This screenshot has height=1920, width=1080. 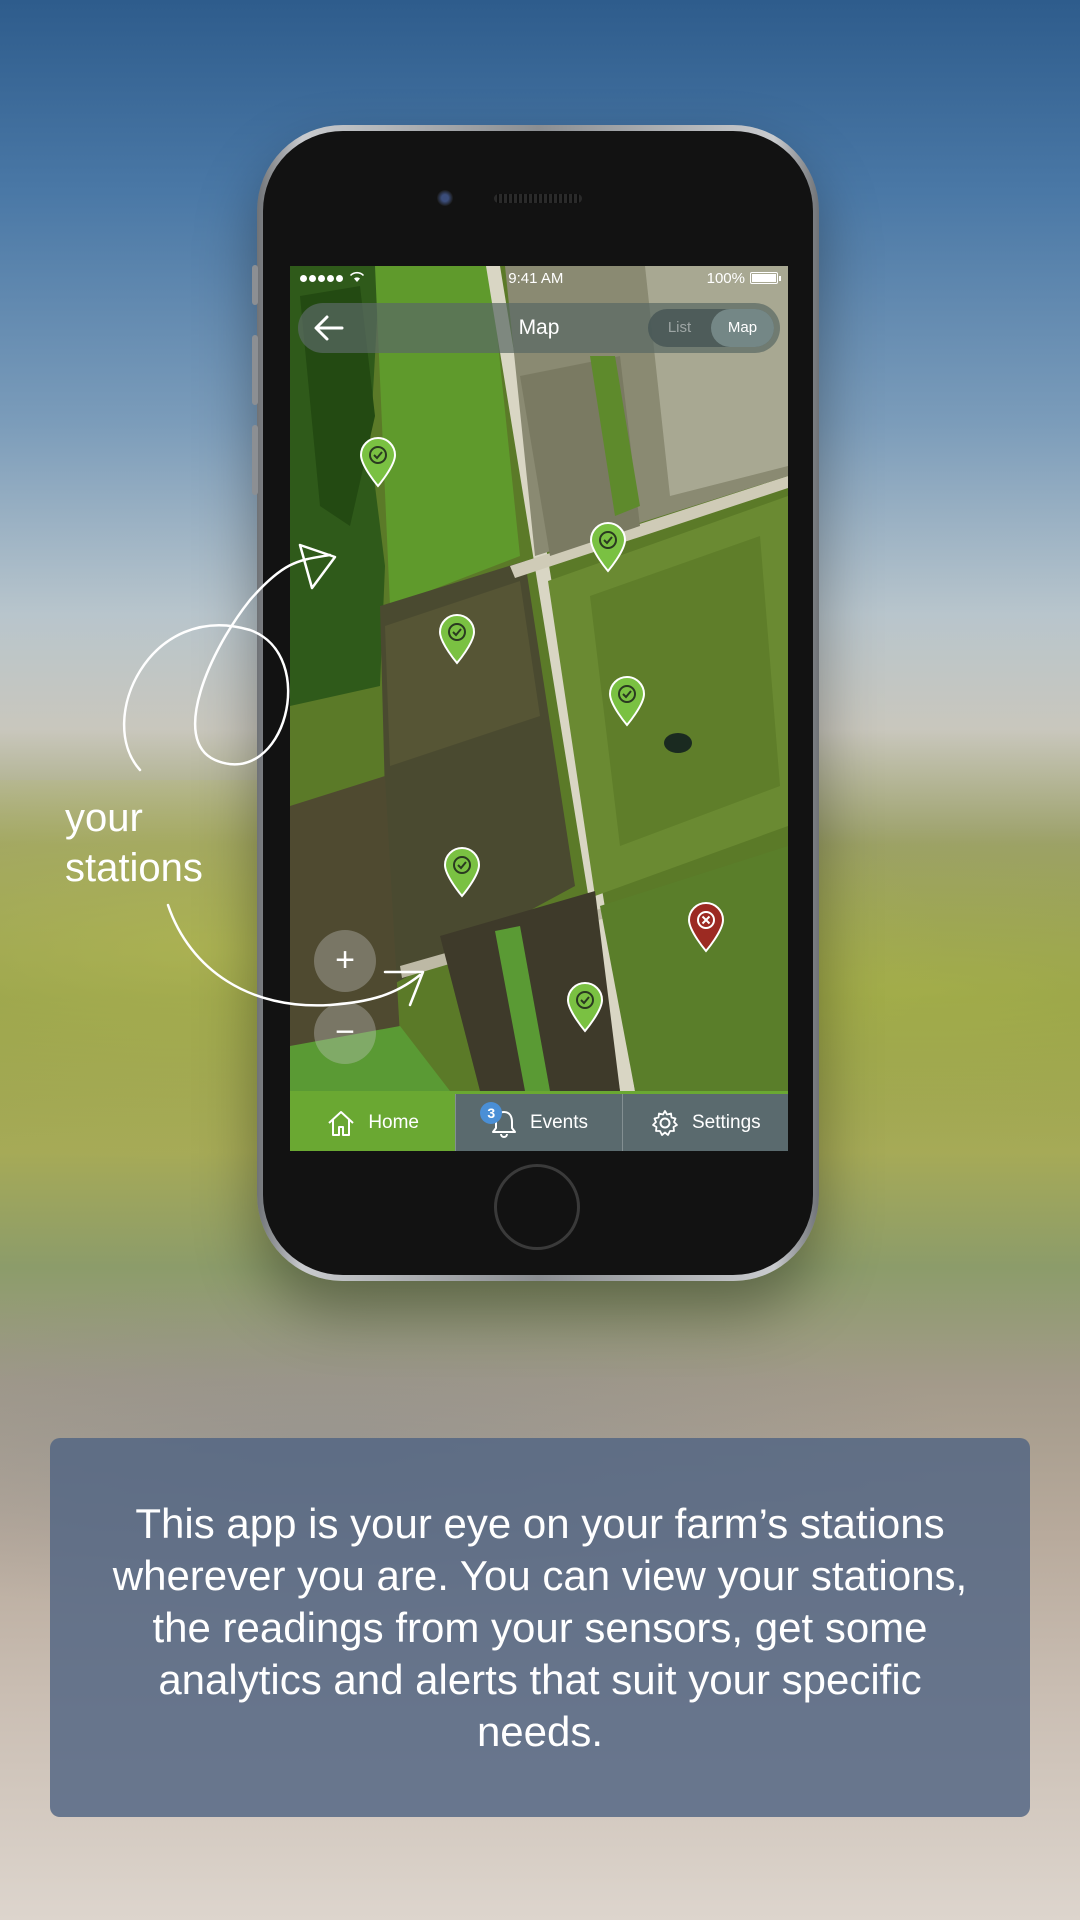 I want to click on view-segmented-control: List Map, so click(x=711, y=328).